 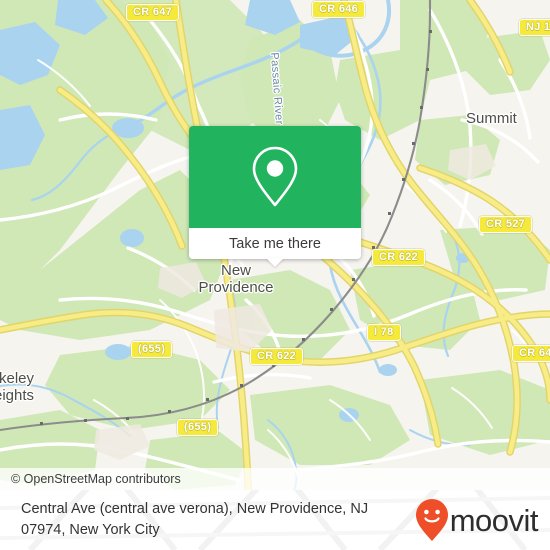 I want to click on cta-pointer-tail, so click(x=275, y=262).